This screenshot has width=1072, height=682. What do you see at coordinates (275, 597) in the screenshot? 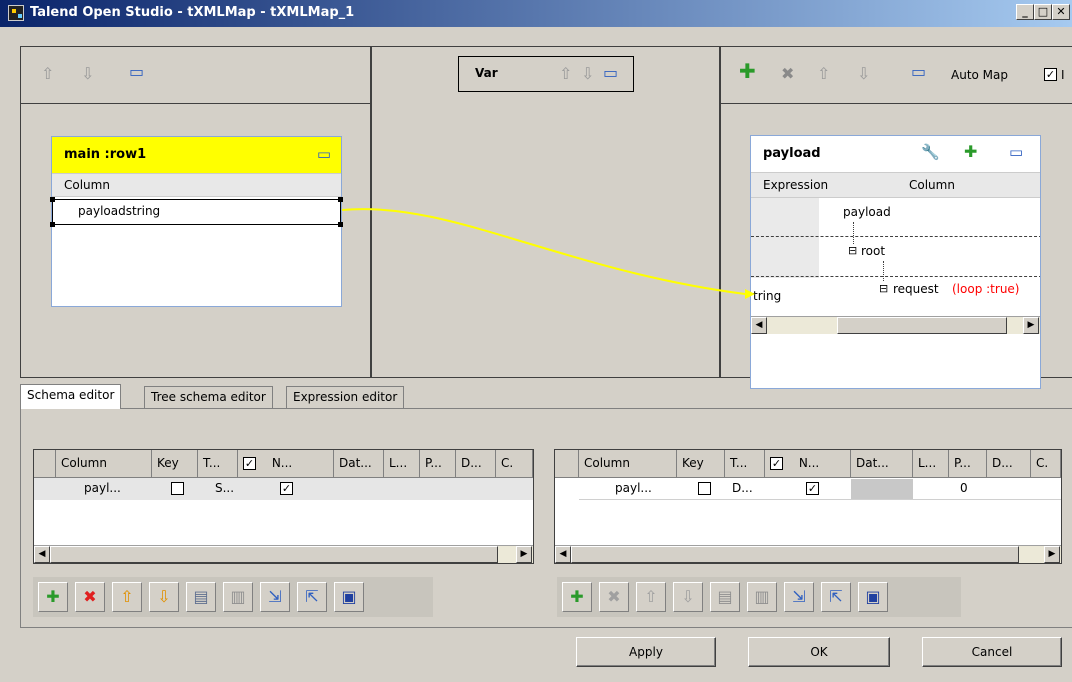
I see `left-import-button: ⇲` at bounding box center [275, 597].